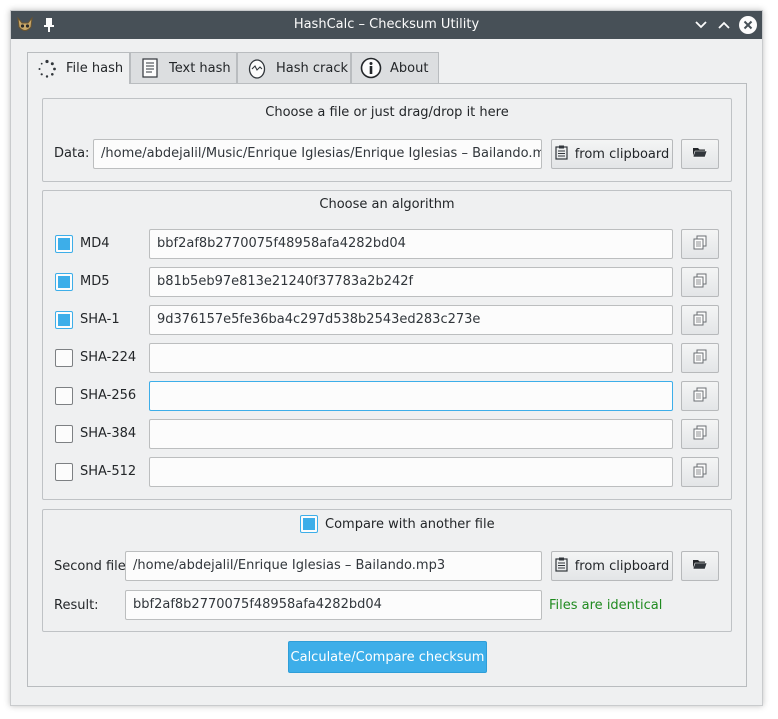 The width and height of the screenshot is (778, 719). I want to click on window-title: HashCalc – Checksum Utility, so click(386, 24).